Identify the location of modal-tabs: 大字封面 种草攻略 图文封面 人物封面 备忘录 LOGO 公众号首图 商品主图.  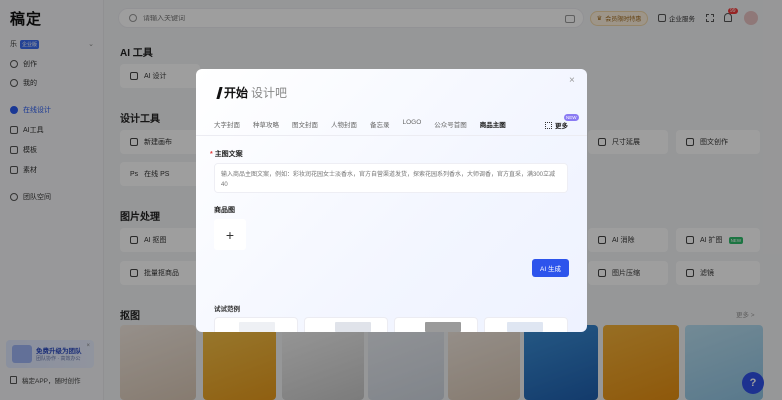
(360, 127).